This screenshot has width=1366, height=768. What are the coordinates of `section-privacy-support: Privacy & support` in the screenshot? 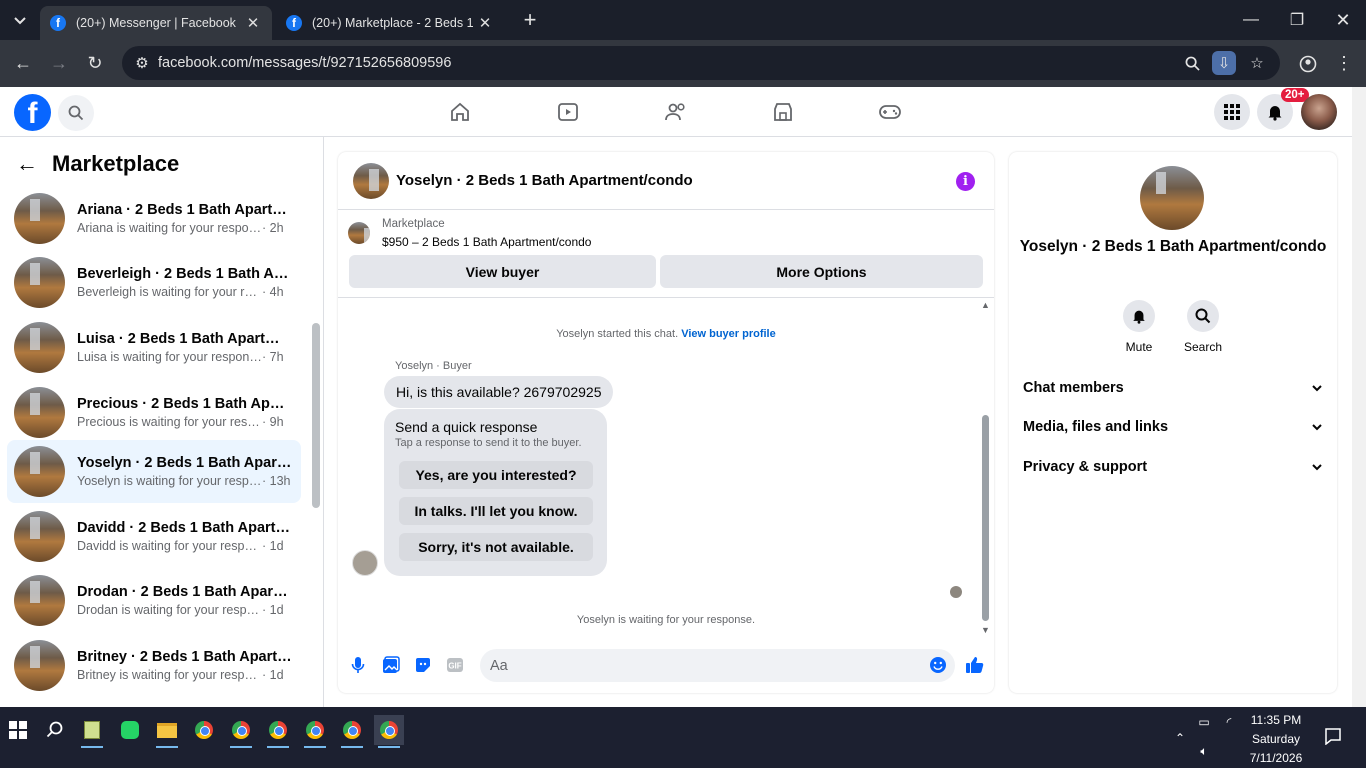 It's located at (1173, 467).